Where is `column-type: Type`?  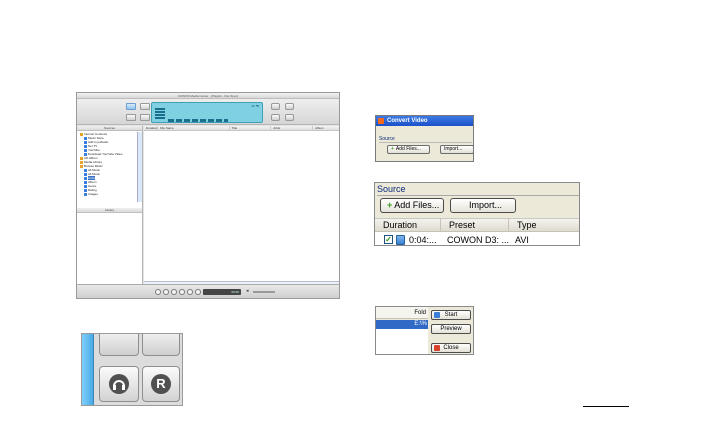
column-type: Type is located at coordinates (544, 225).